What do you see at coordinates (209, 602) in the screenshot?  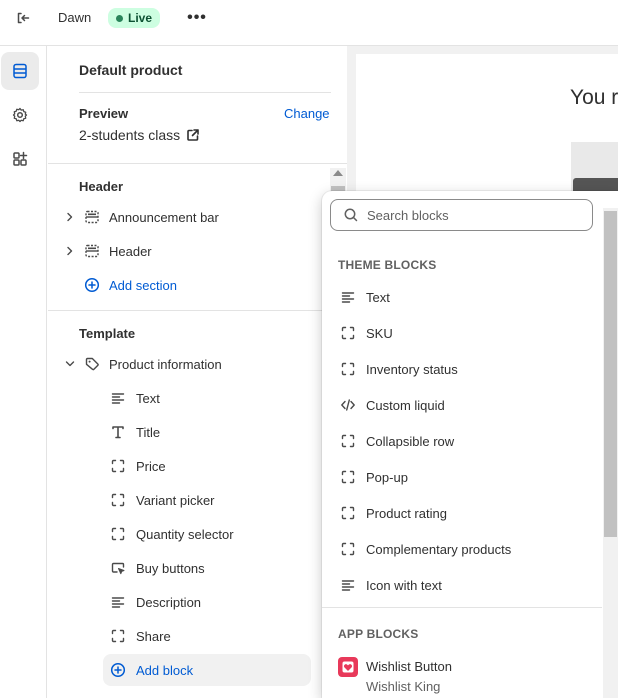 I see `block-item-description: Description` at bounding box center [209, 602].